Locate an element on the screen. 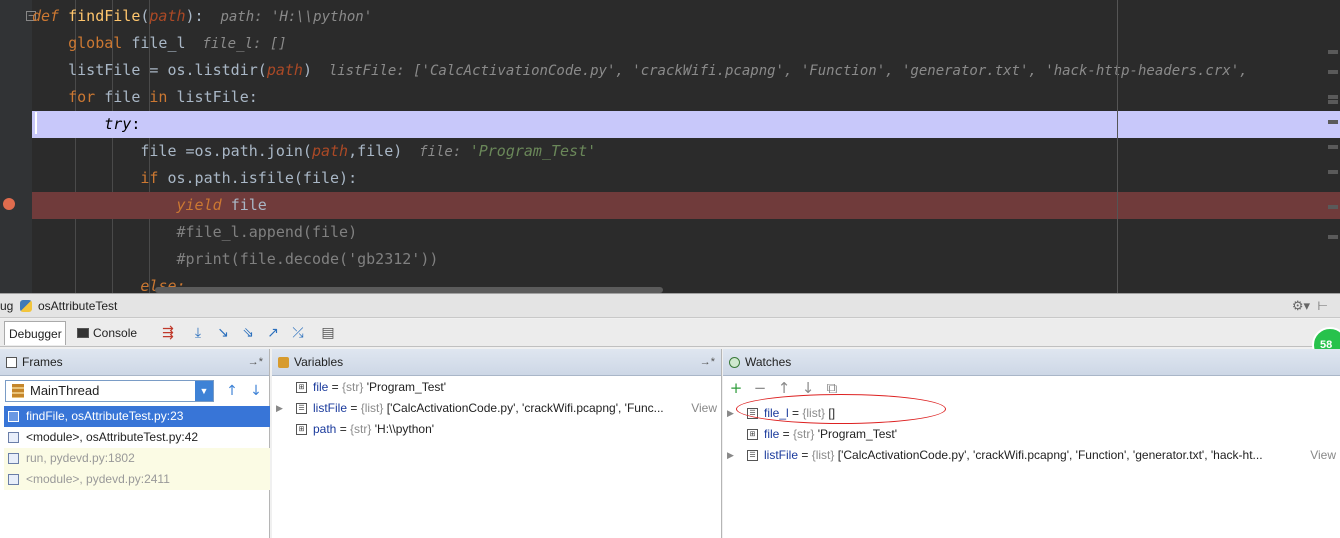  frames-header: Frames →* is located at coordinates (134, 362).